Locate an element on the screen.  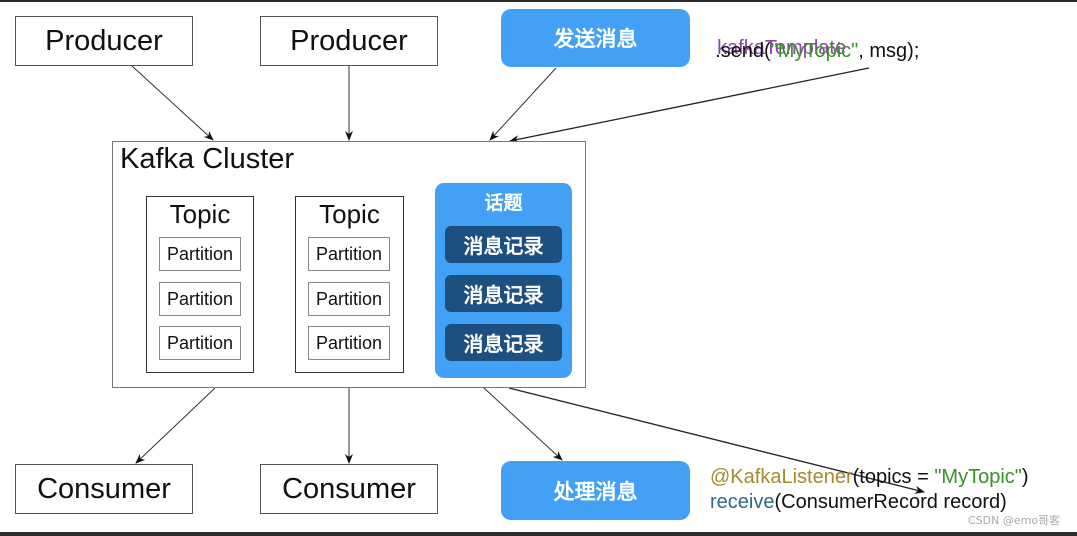
send-message-label: 发送消息 is located at coordinates (595, 39).